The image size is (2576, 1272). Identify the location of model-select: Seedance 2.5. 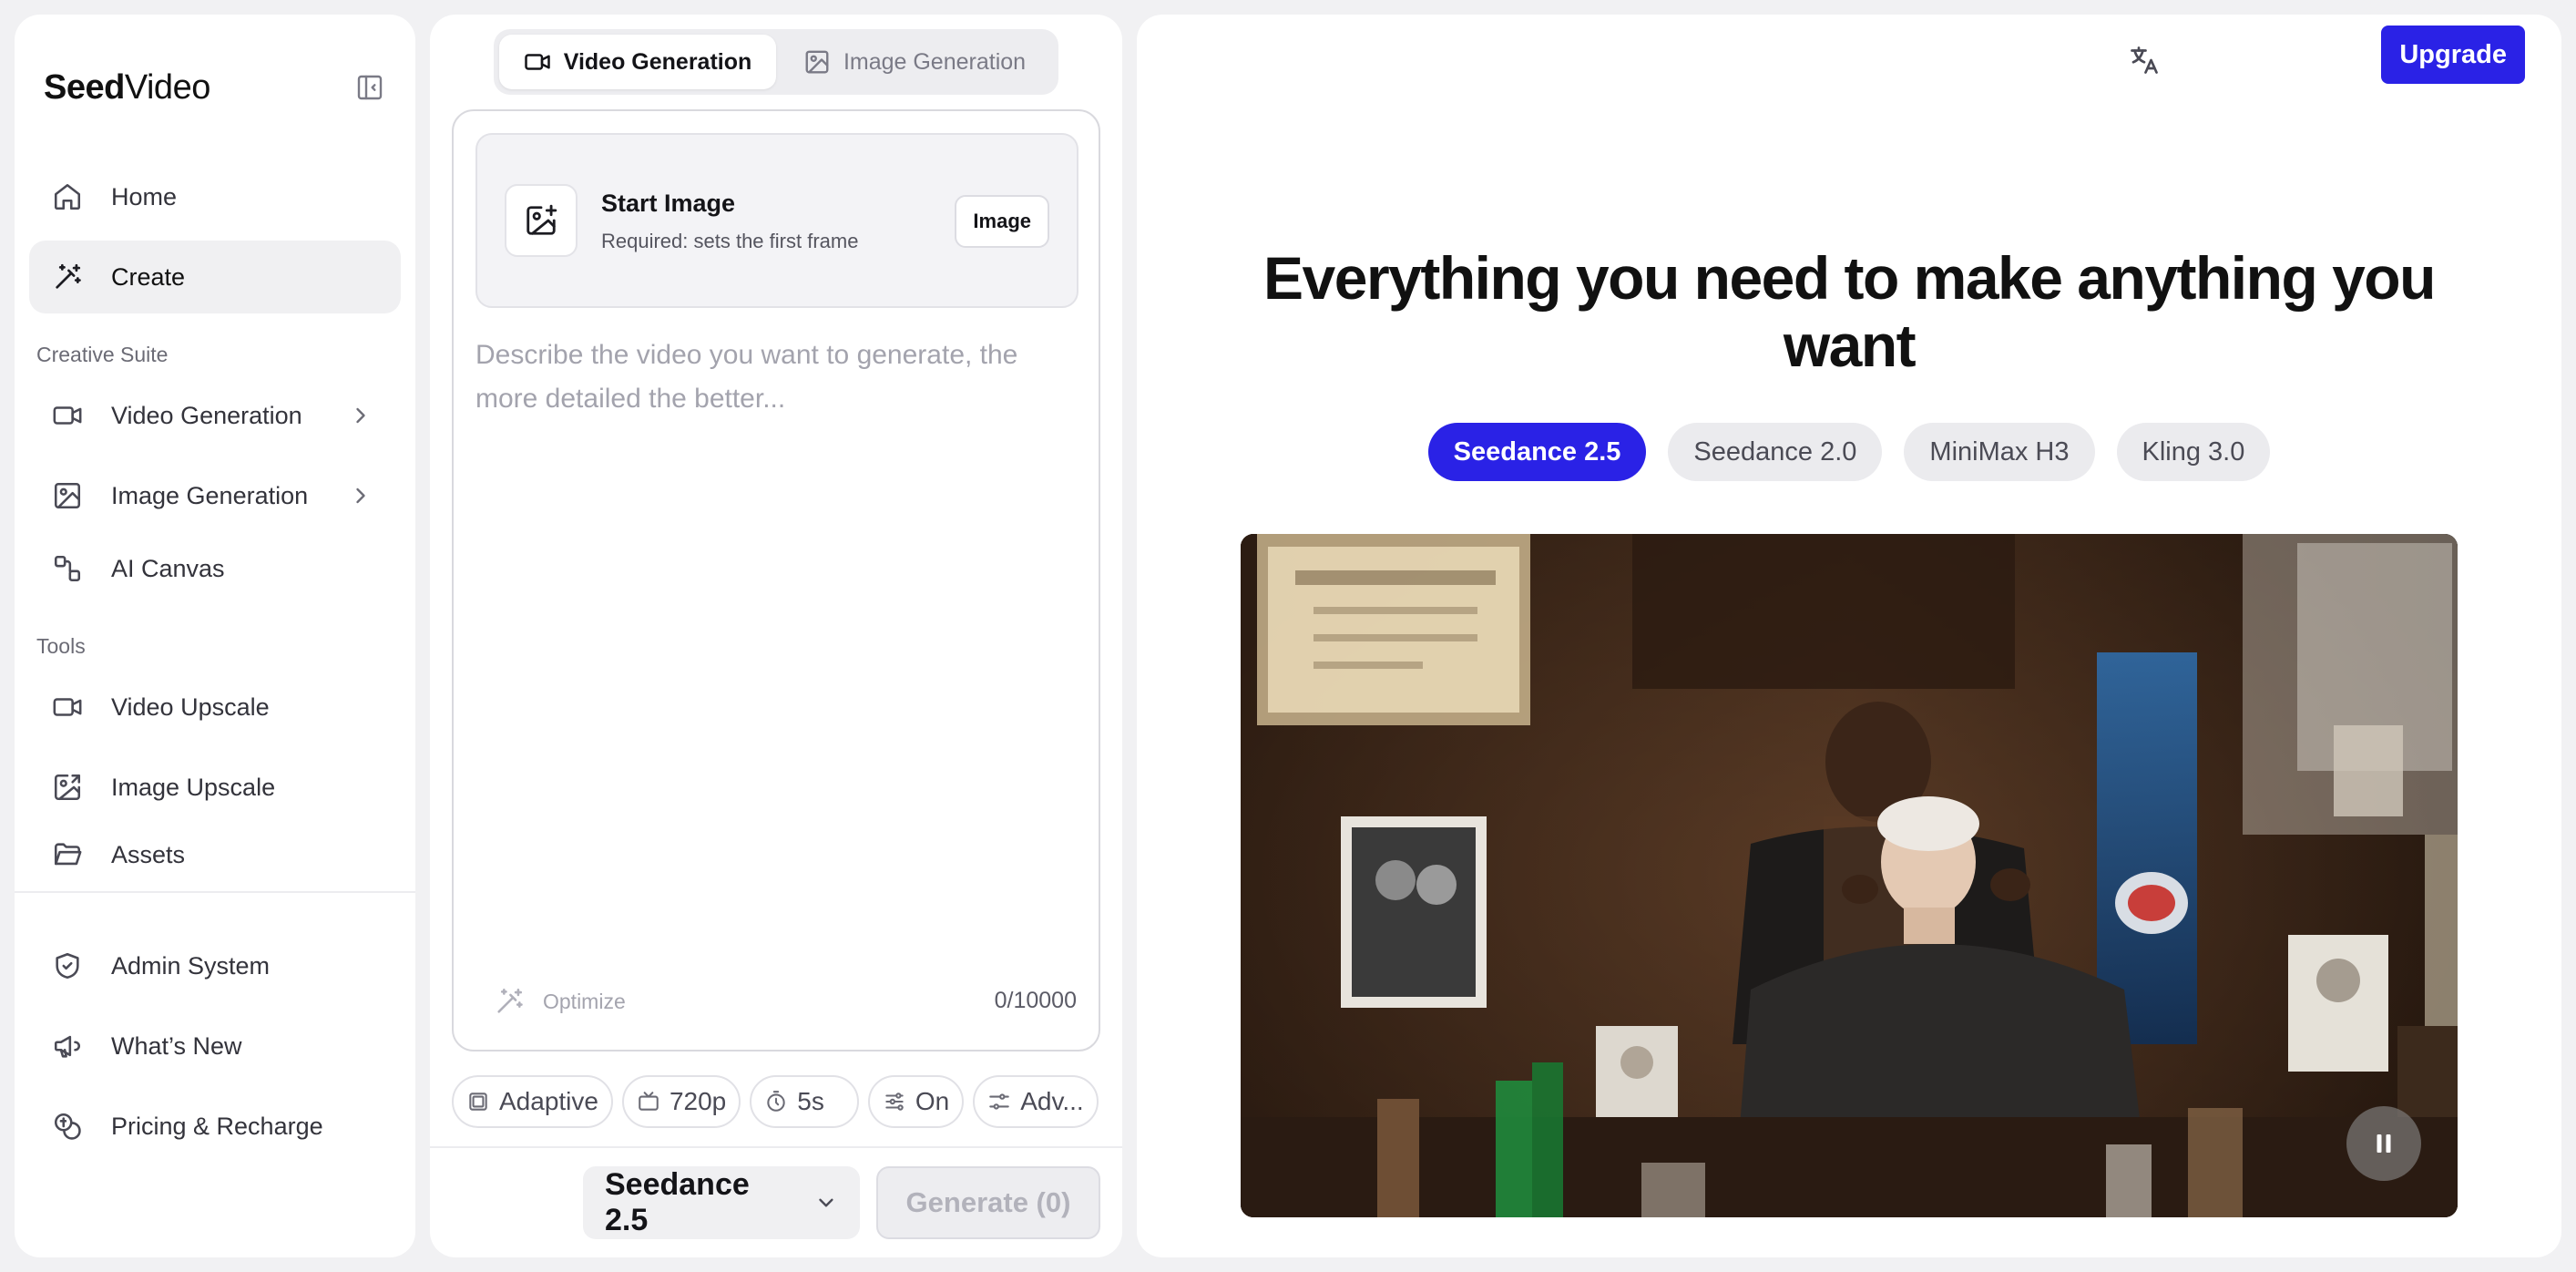
(721, 1202).